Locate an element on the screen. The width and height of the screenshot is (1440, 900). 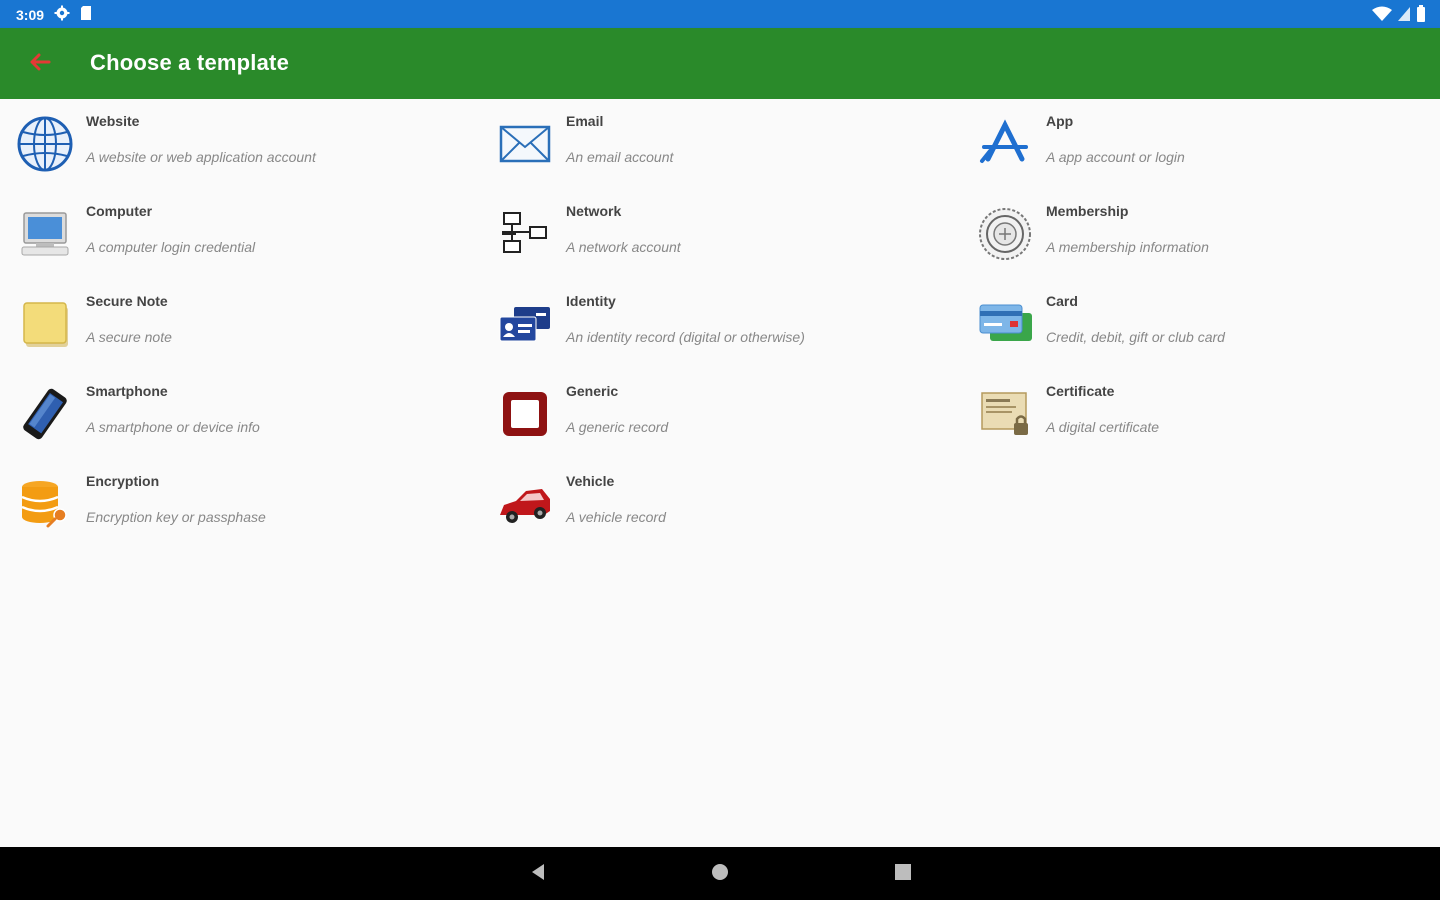
battery-icon is located at coordinates (1421, 16).